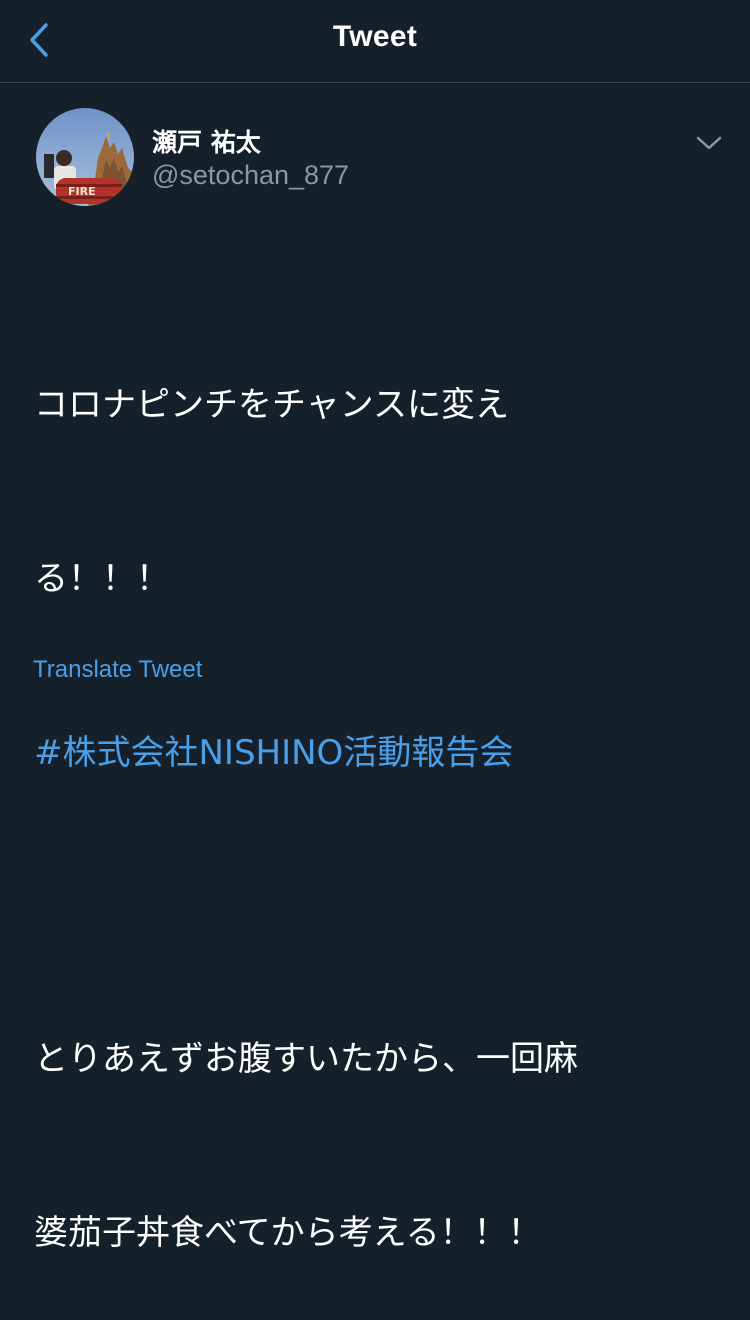 This screenshot has width=750, height=1320. Describe the element at coordinates (82, 191) in the screenshot. I see `avatar-fire-text: FIRE` at that location.